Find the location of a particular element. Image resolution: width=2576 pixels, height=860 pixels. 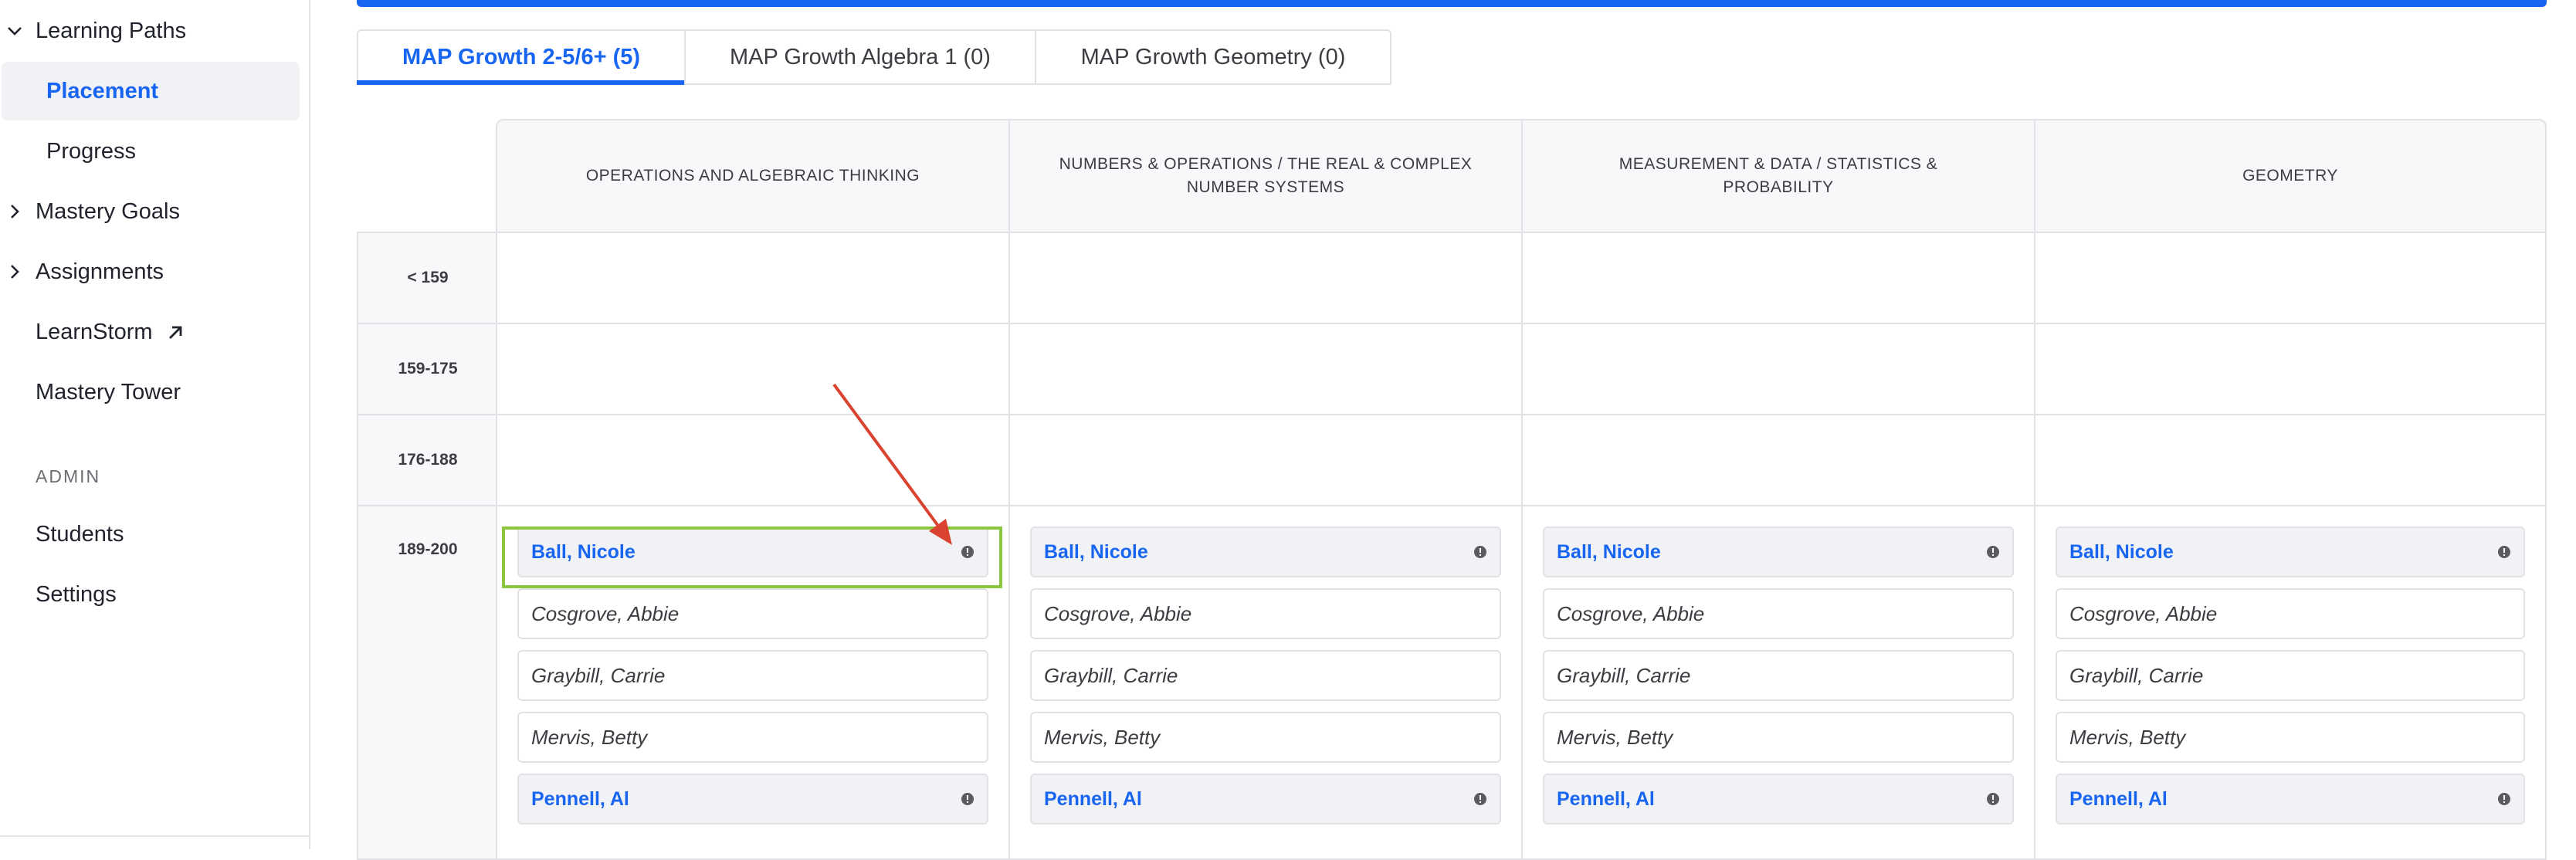

sidebar-item-learnstorm: LearnStorm is located at coordinates (150, 332).